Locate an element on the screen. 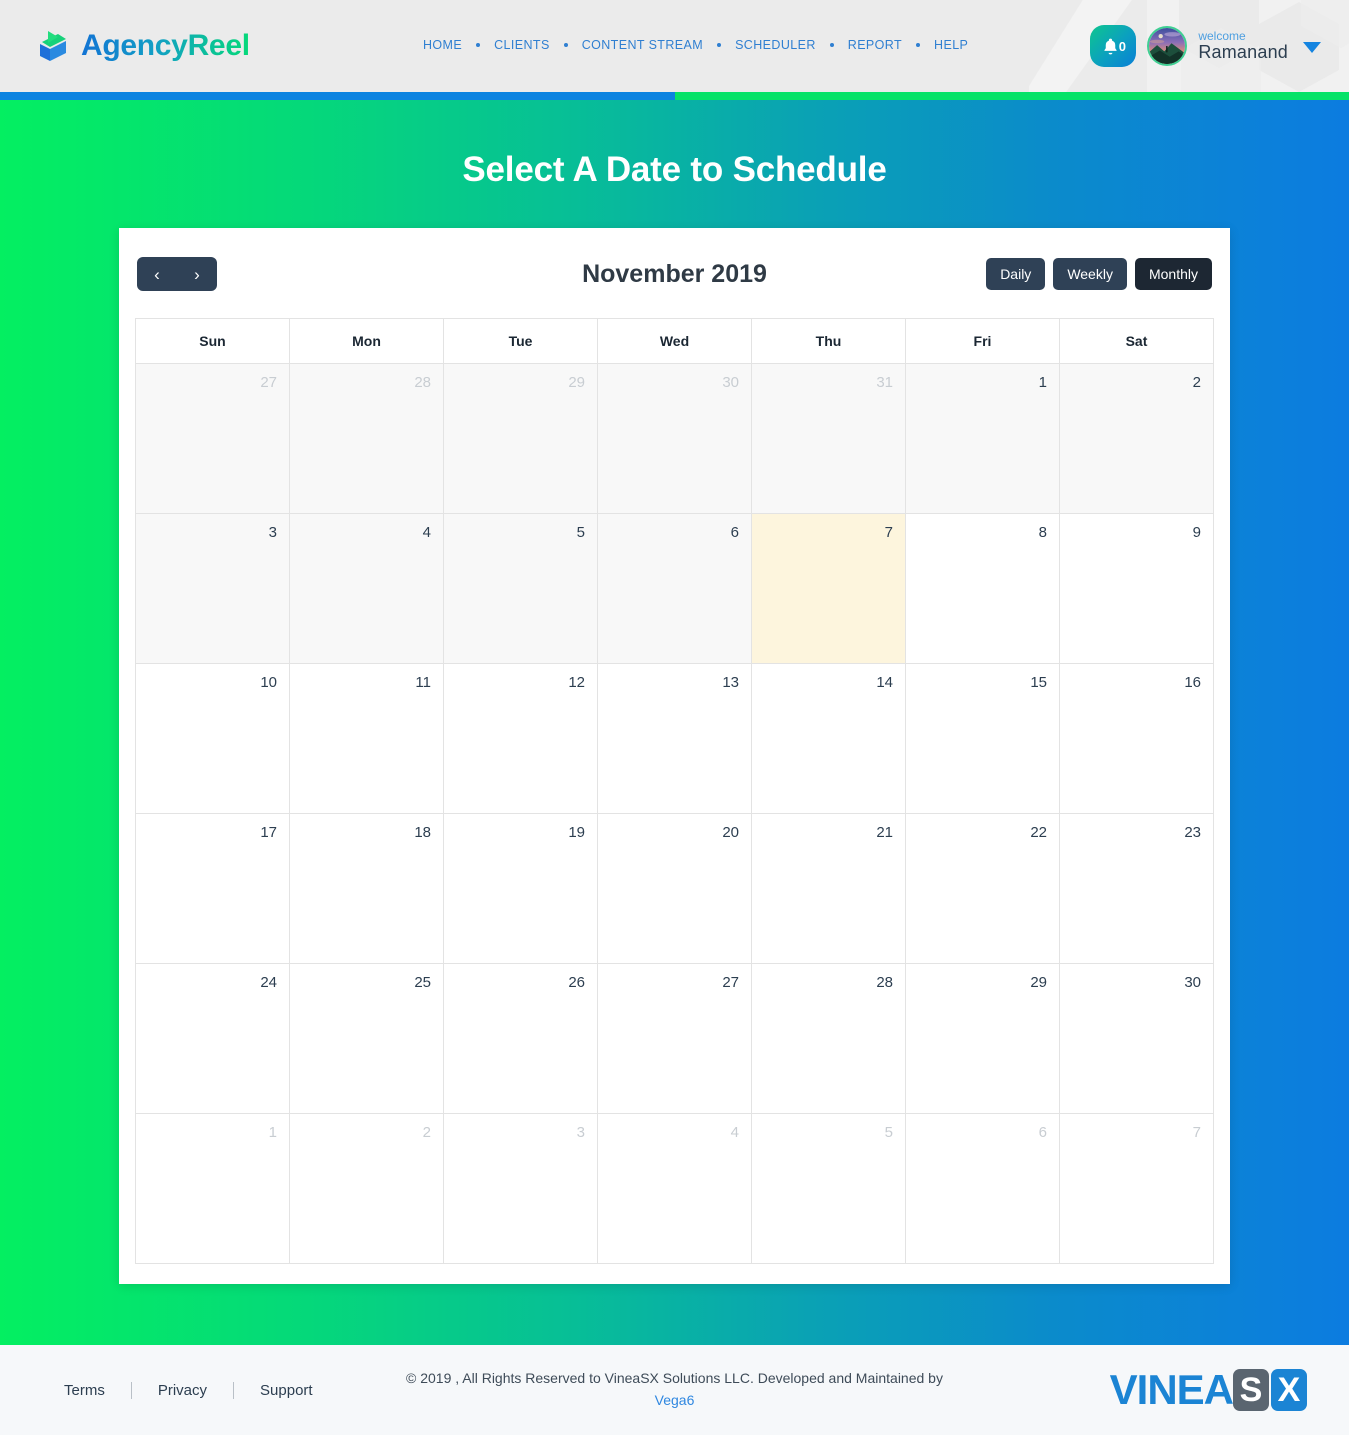  user-name: Ramanand is located at coordinates (1243, 51).